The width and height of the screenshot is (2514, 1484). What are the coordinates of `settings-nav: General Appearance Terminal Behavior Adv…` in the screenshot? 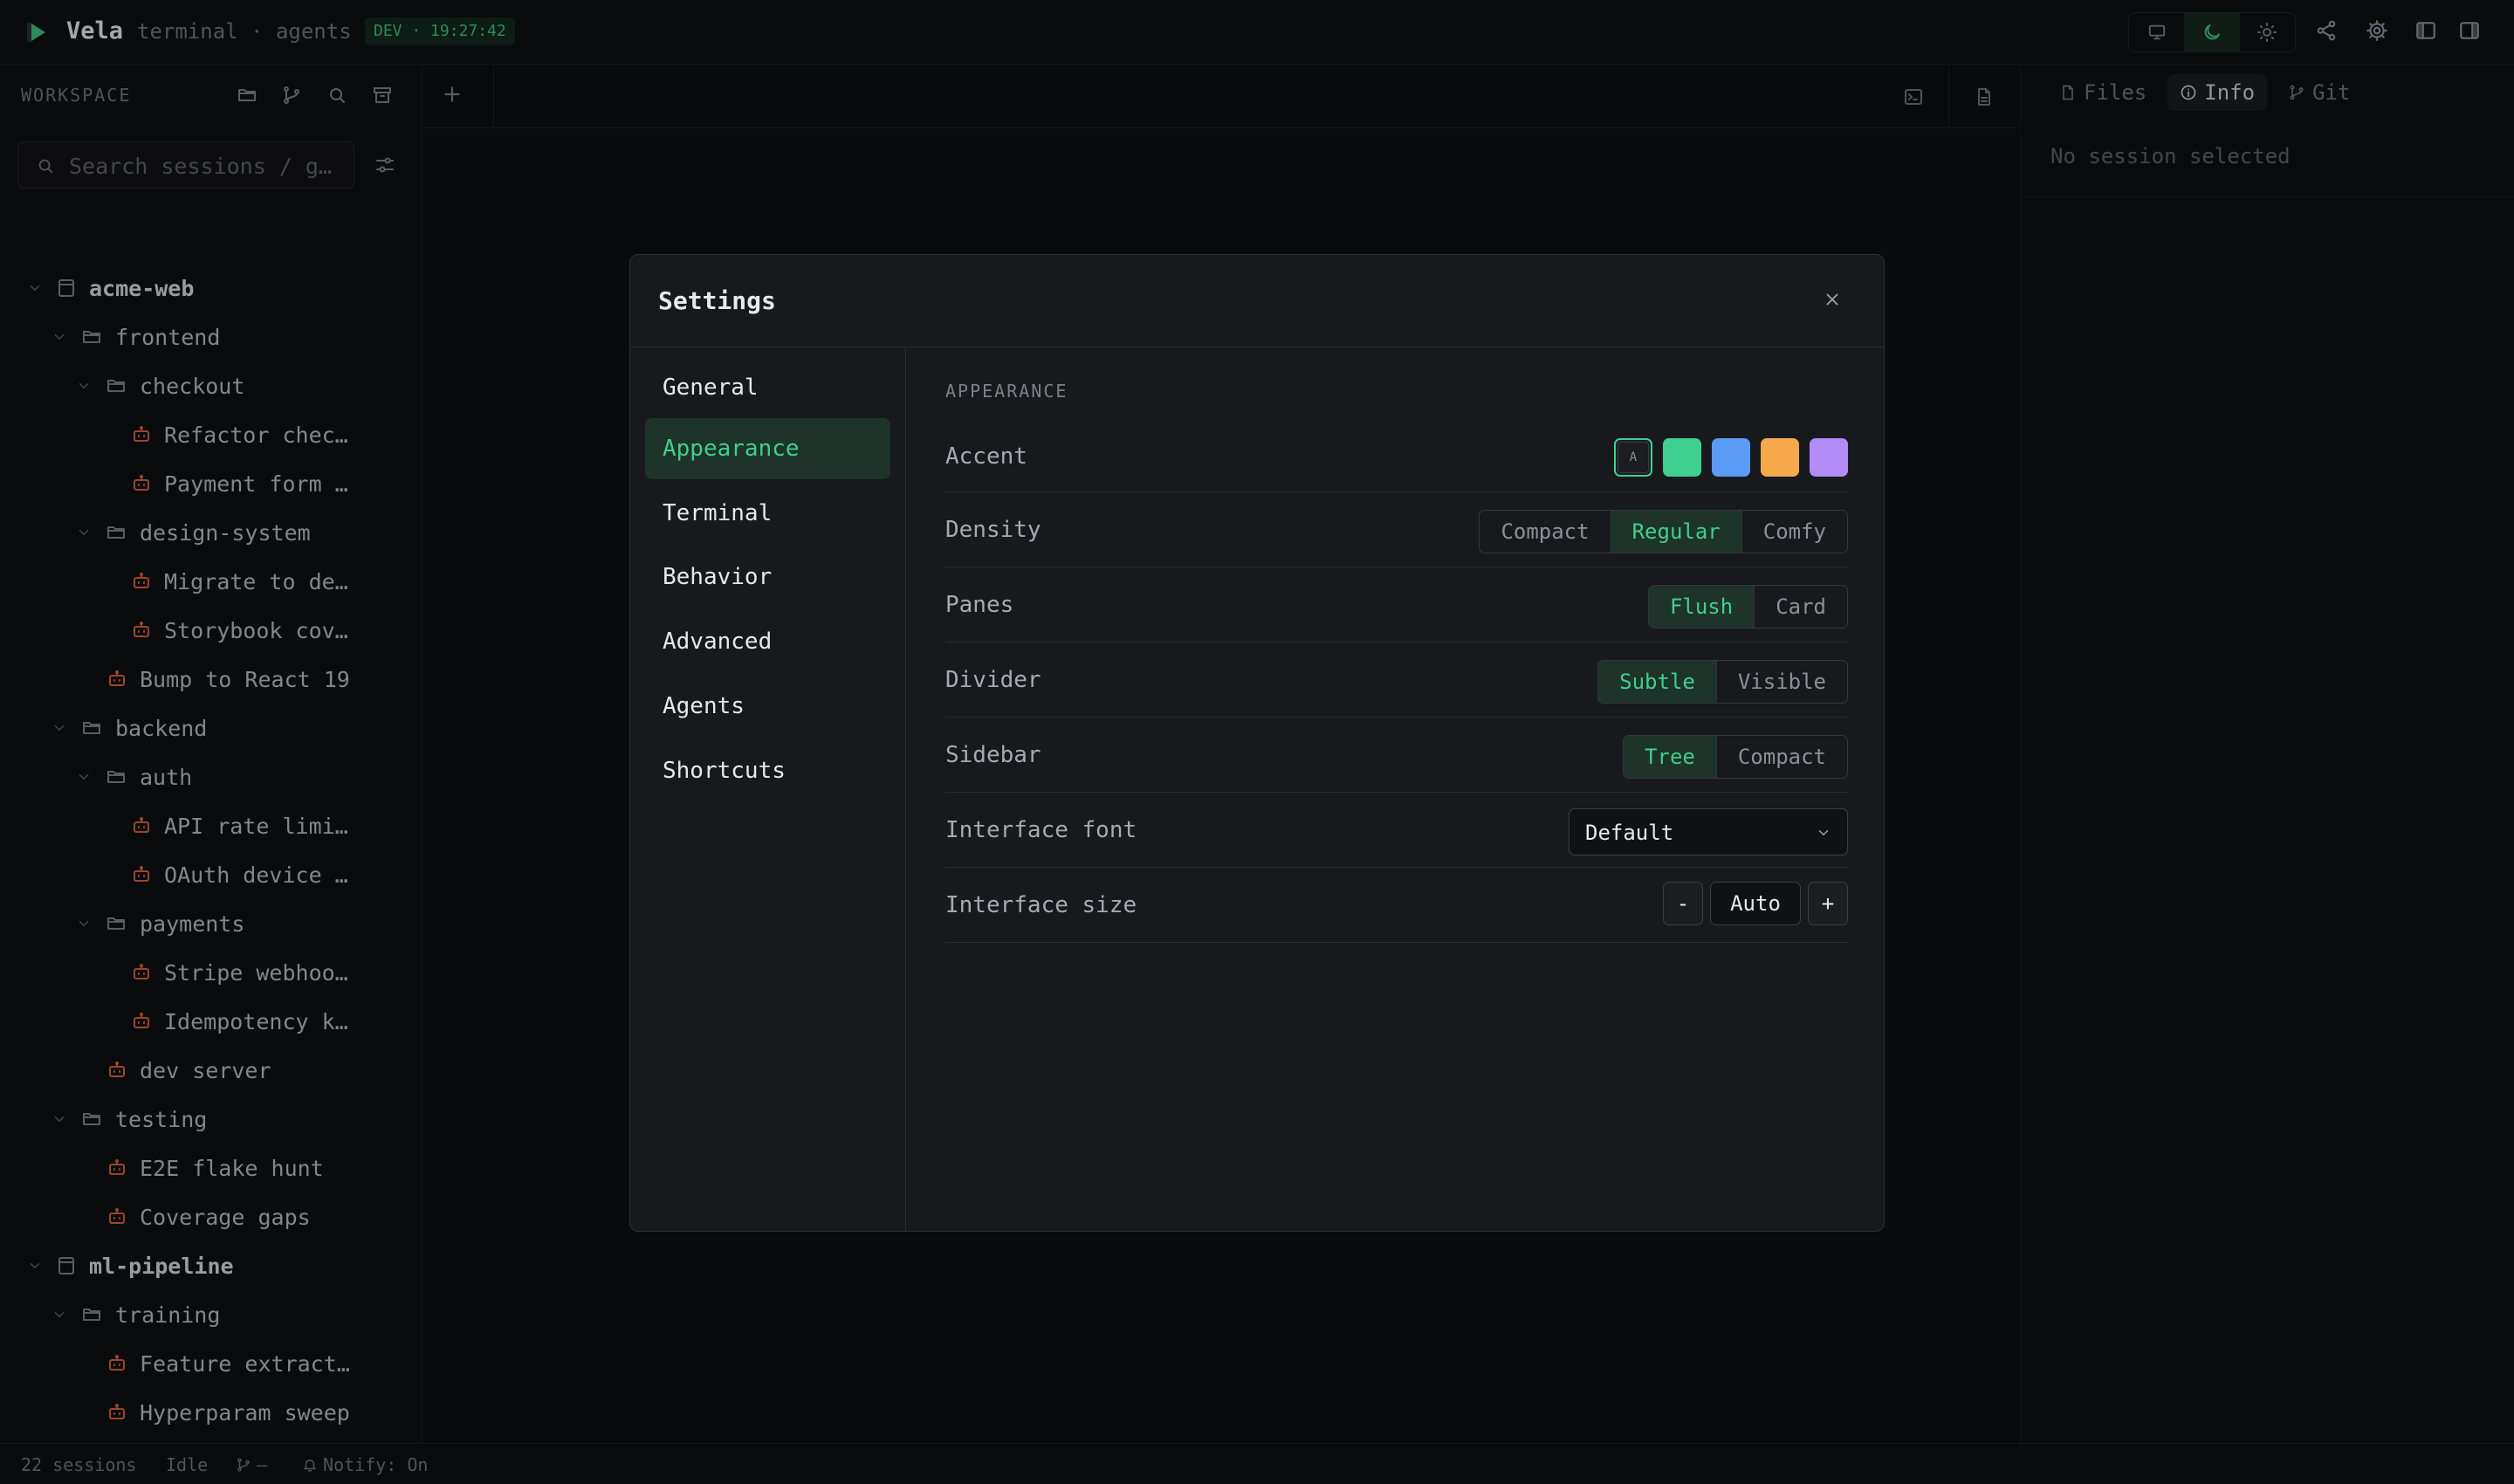 It's located at (768, 789).